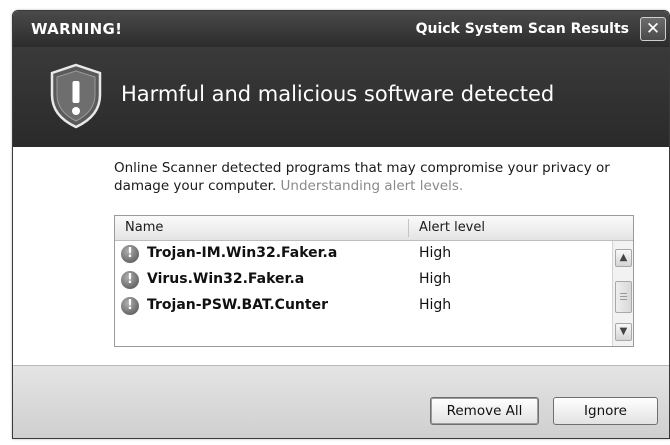 The image size is (670, 445). I want to click on chevron-up-icon: ▲, so click(623, 257).